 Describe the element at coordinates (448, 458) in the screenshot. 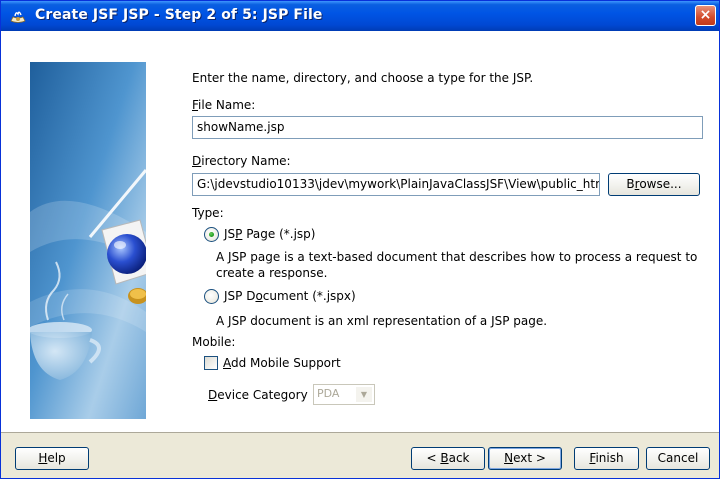

I see `back-button: < Back` at that location.